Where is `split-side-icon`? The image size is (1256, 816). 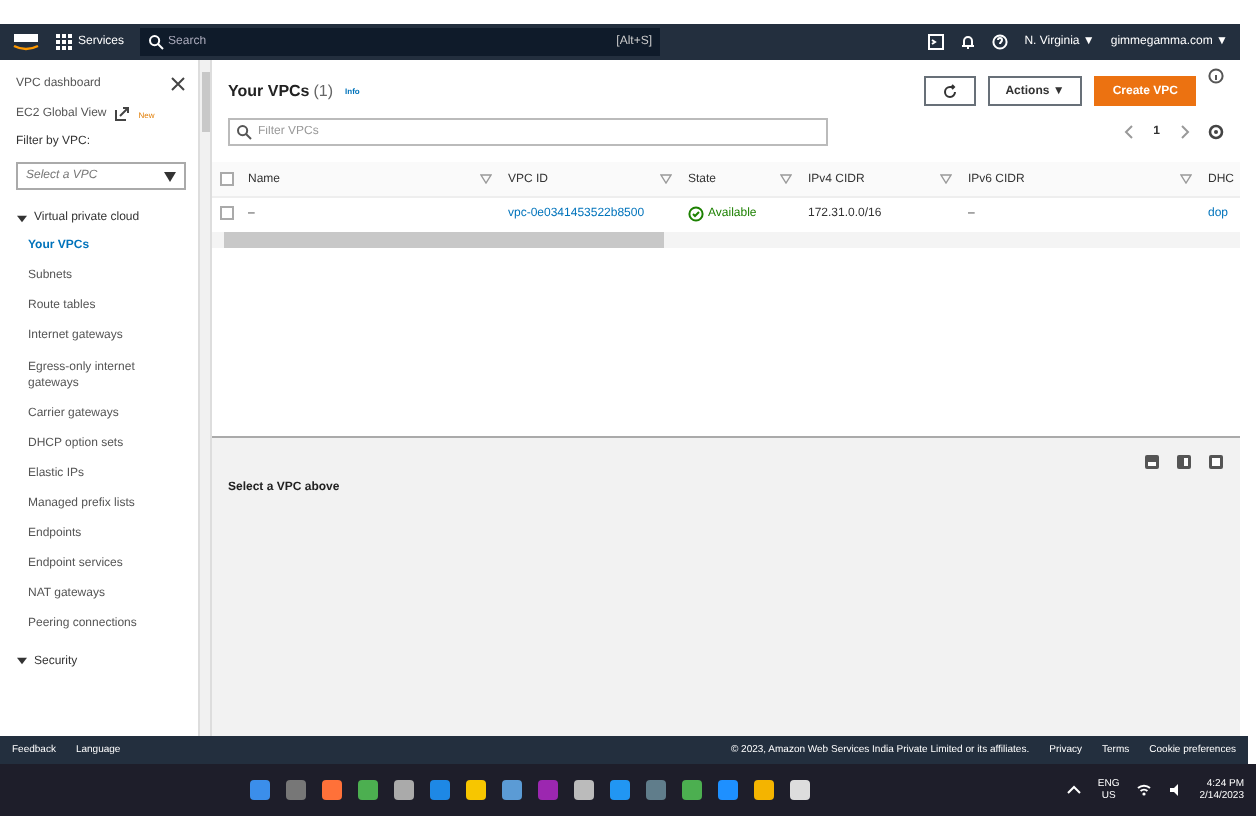
split-side-icon is located at coordinates (1184, 462).